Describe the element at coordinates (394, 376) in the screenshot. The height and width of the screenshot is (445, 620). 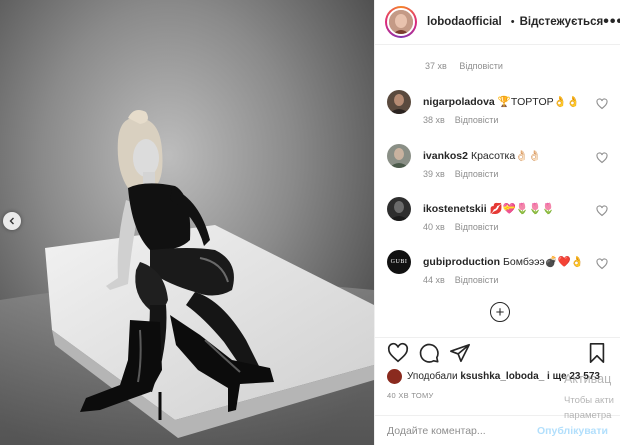
I see `liker-avatar` at that location.